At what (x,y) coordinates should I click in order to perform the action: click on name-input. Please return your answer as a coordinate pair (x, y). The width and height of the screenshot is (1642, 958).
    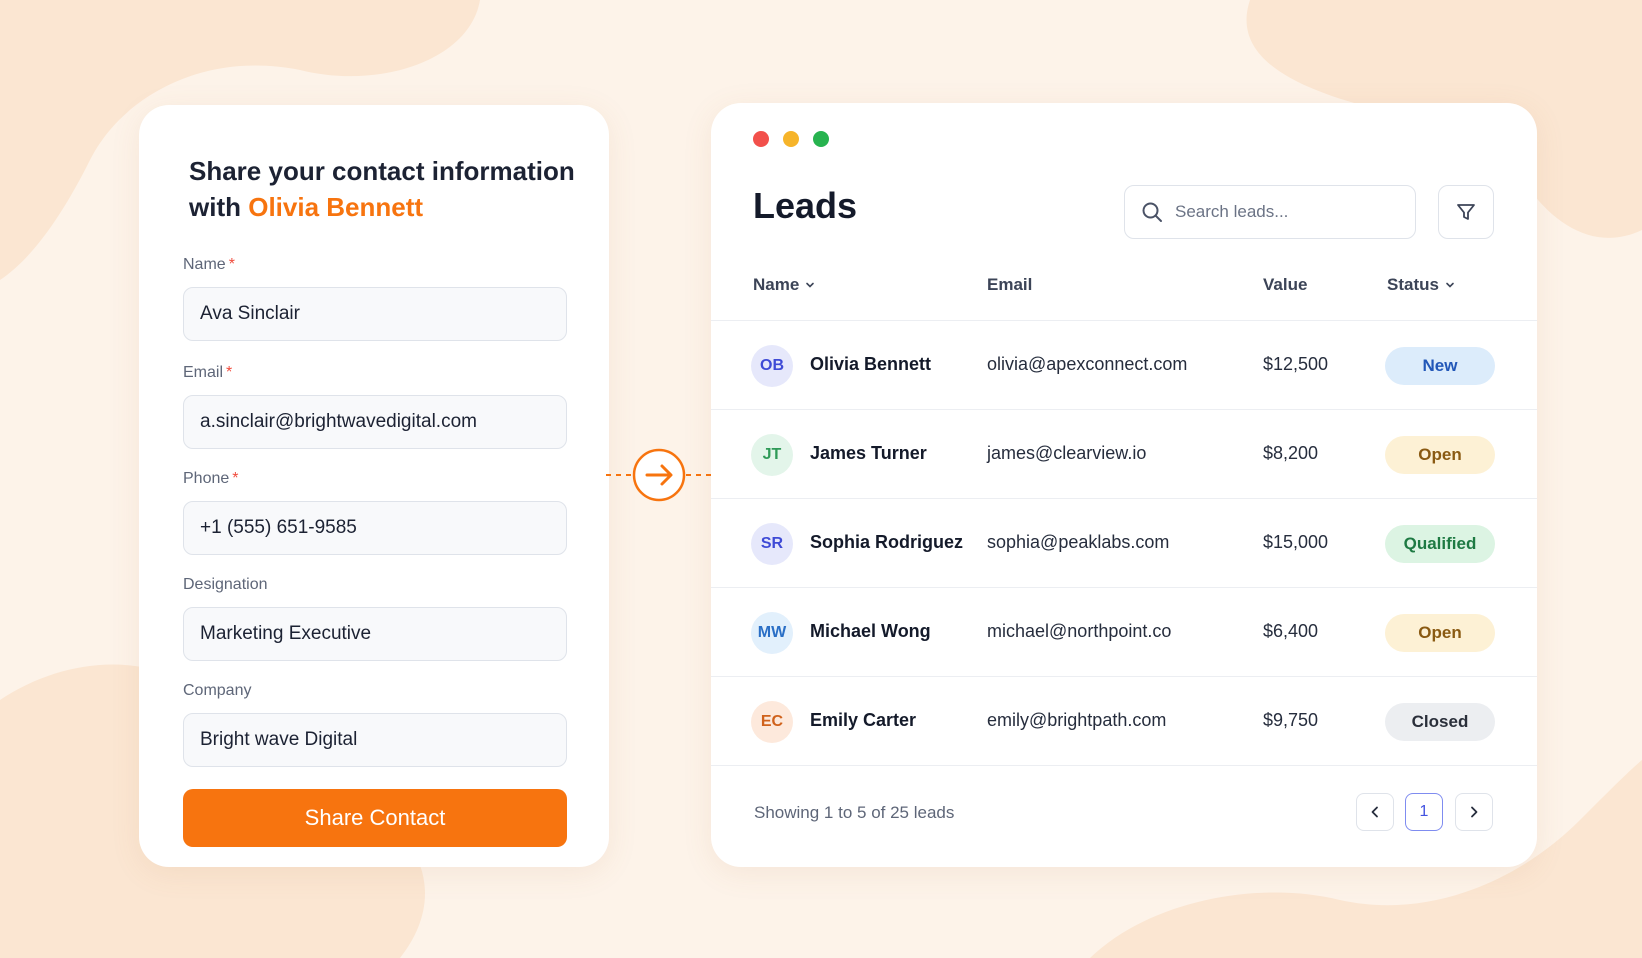
    Looking at the image, I should click on (375, 314).